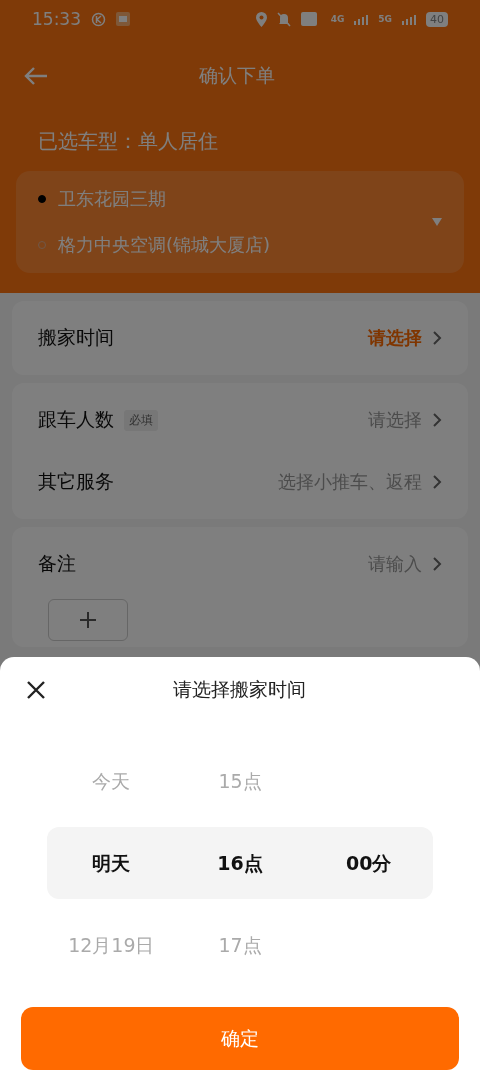 Image resolution: width=480 pixels, height=1070 pixels. What do you see at coordinates (123, 19) in the screenshot?
I see `app-notification-icon` at bounding box center [123, 19].